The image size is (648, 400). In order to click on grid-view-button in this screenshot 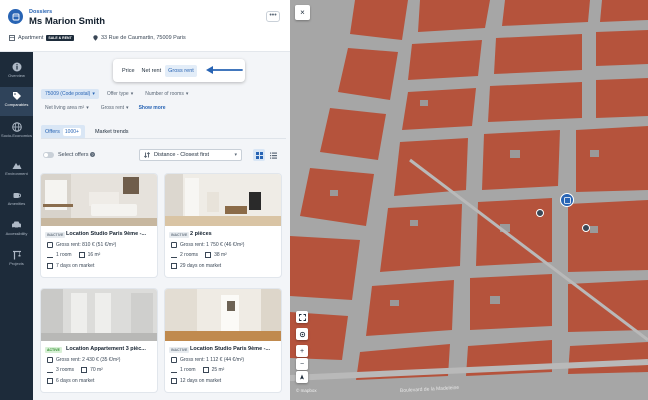, I will do `click(259, 155)`.